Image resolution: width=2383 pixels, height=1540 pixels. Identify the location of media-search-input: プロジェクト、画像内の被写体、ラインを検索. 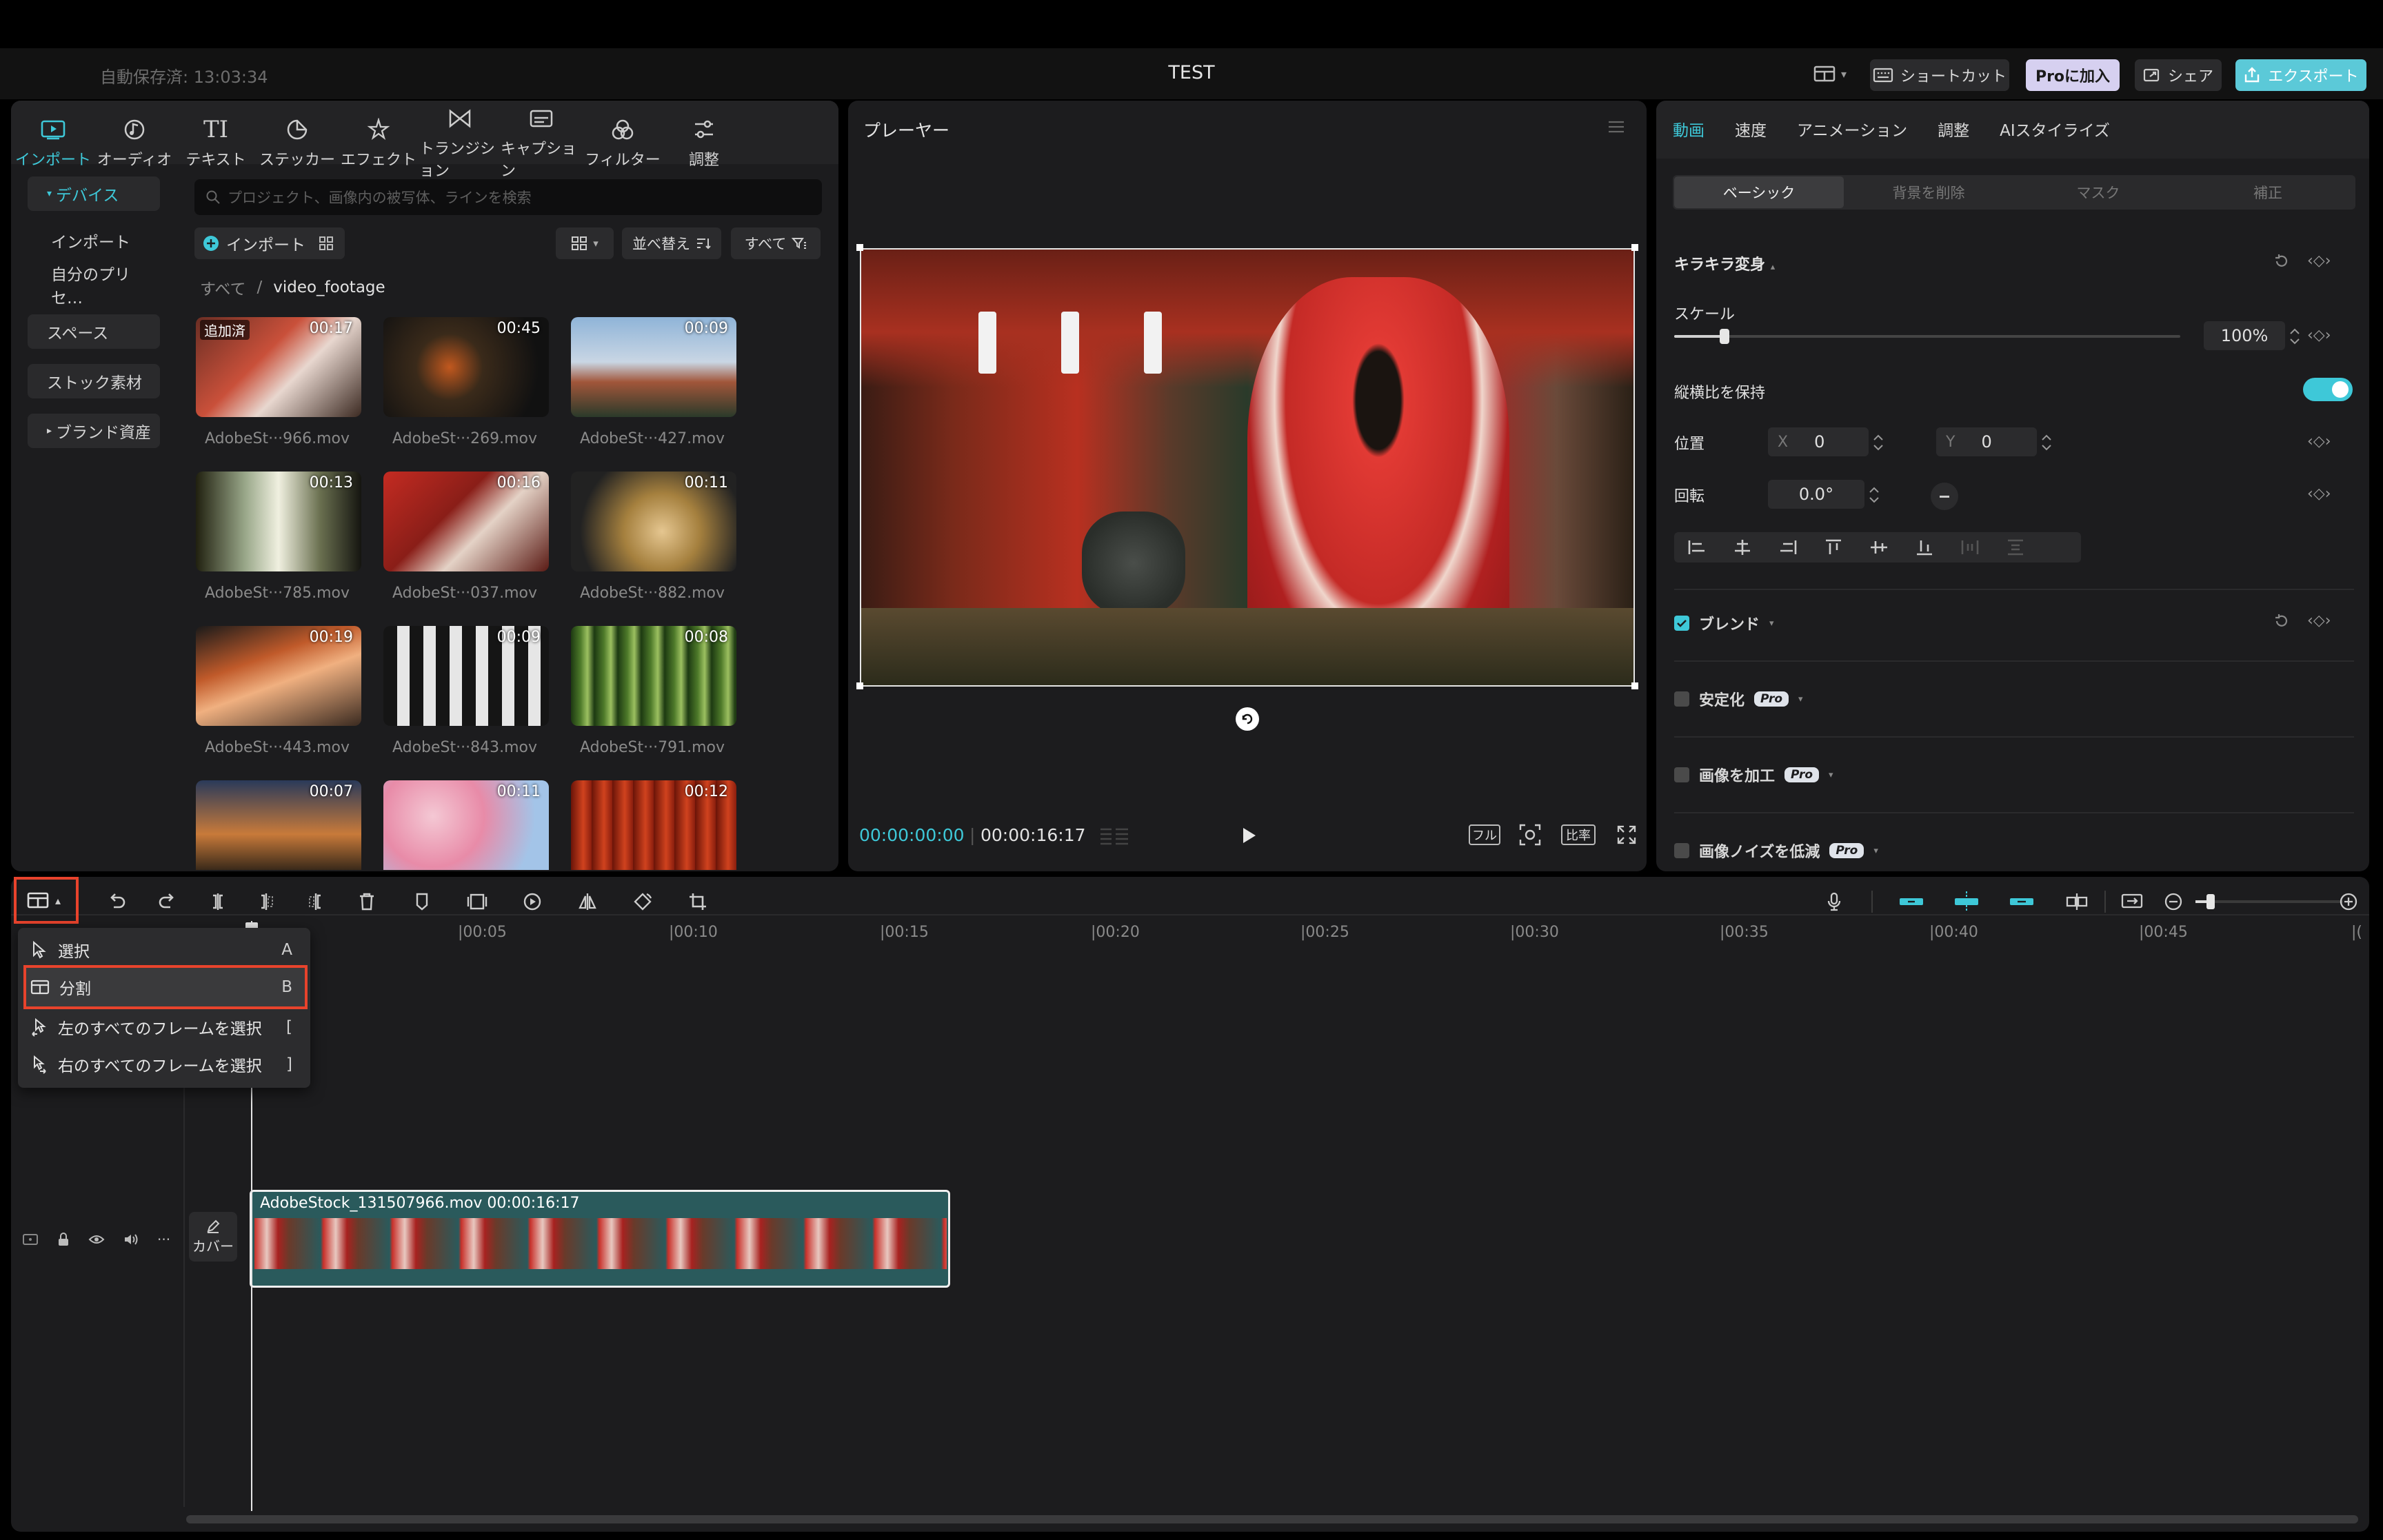
(508, 197).